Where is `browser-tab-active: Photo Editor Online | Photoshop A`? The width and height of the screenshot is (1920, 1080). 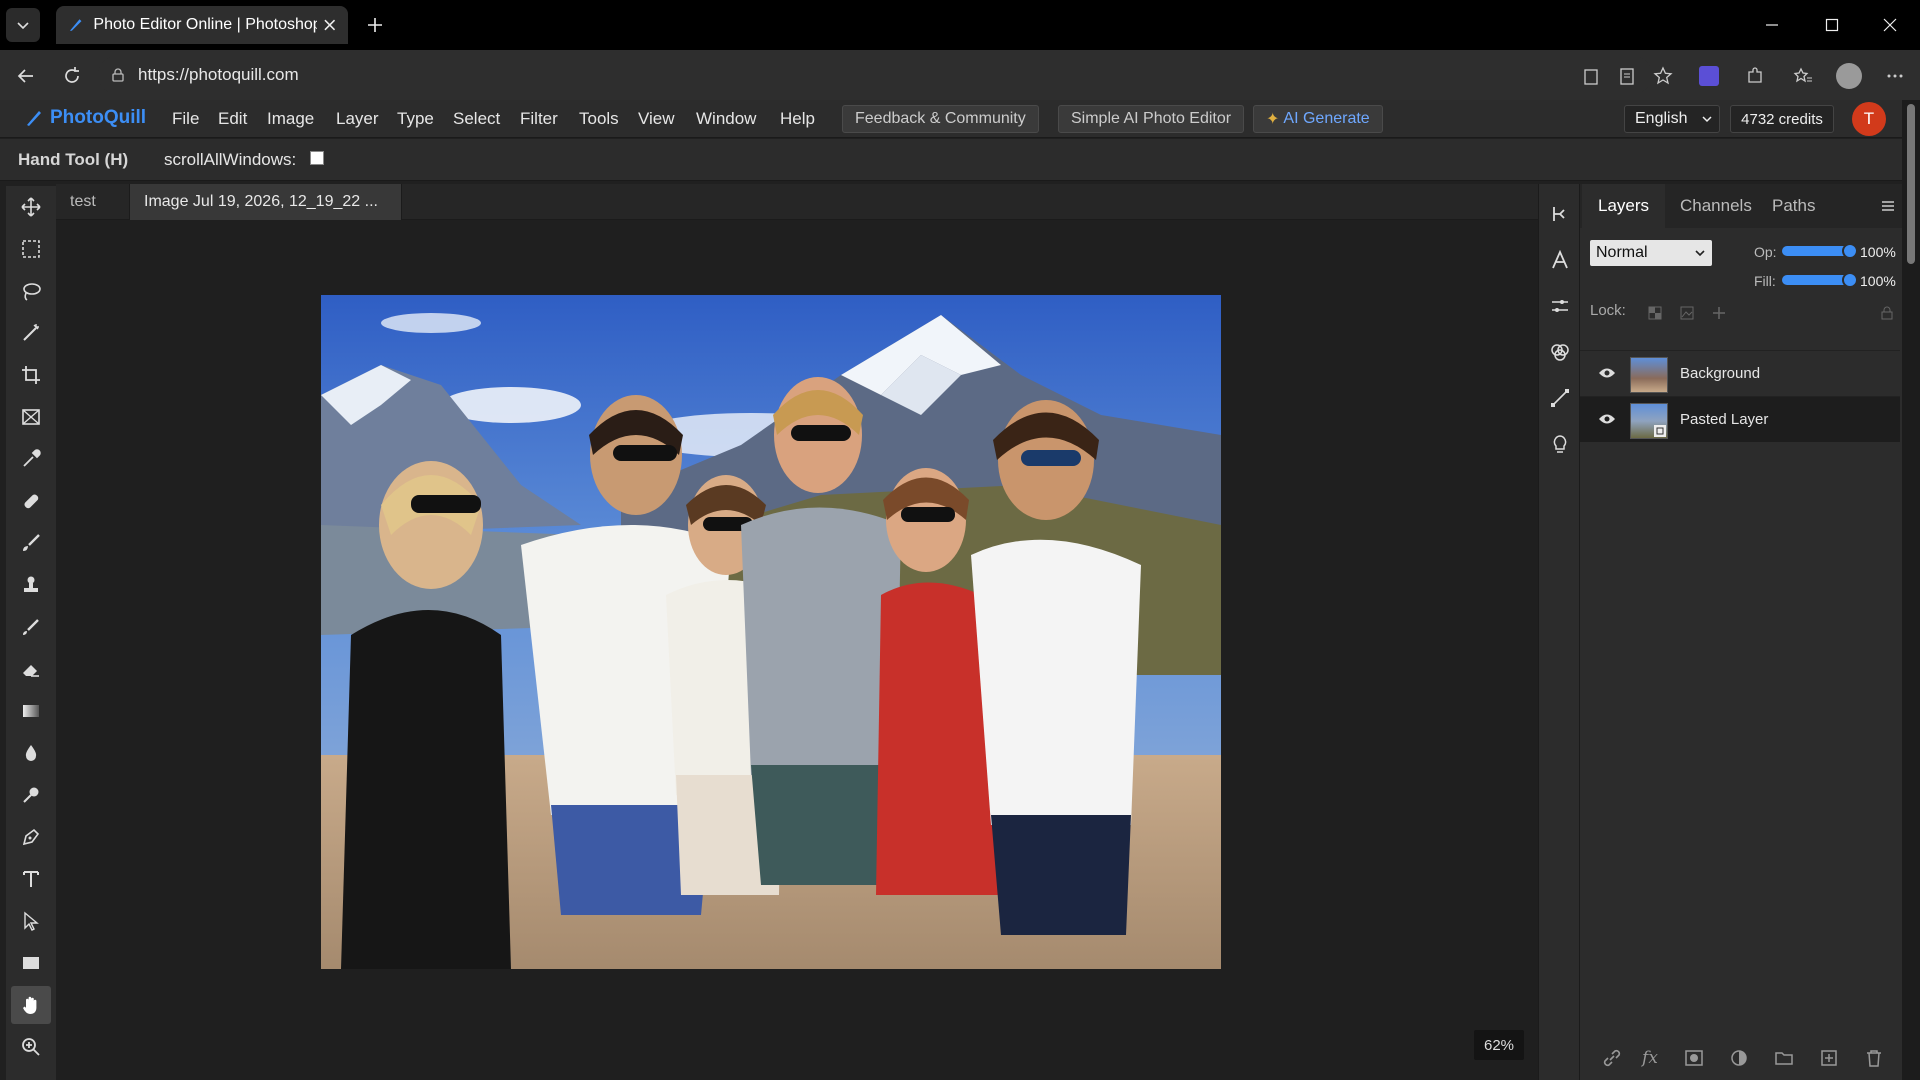 browser-tab-active: Photo Editor Online | Photoshop A is located at coordinates (202, 25).